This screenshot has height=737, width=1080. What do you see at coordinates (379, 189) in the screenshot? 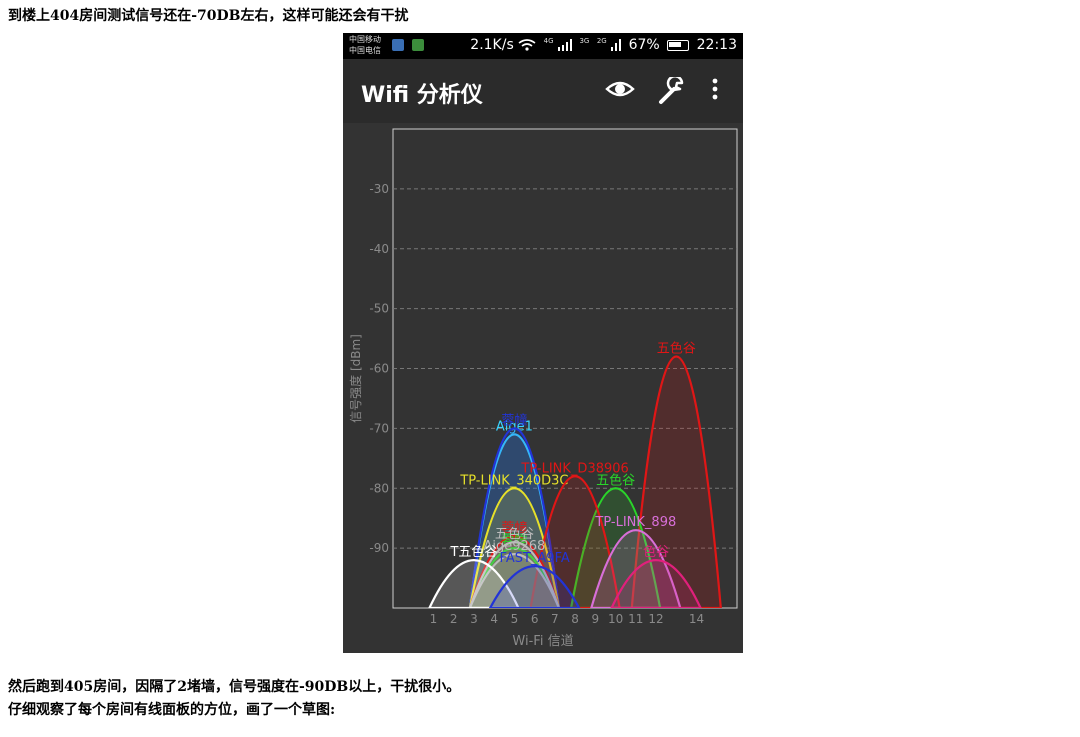
I see `y-tick-label: -30` at bounding box center [379, 189].